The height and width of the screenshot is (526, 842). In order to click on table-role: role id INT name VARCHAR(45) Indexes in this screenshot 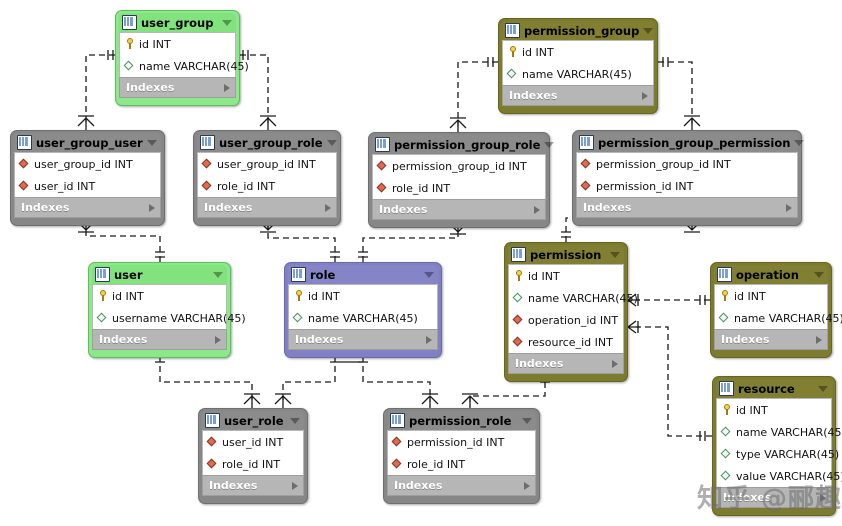, I will do `click(363, 310)`.